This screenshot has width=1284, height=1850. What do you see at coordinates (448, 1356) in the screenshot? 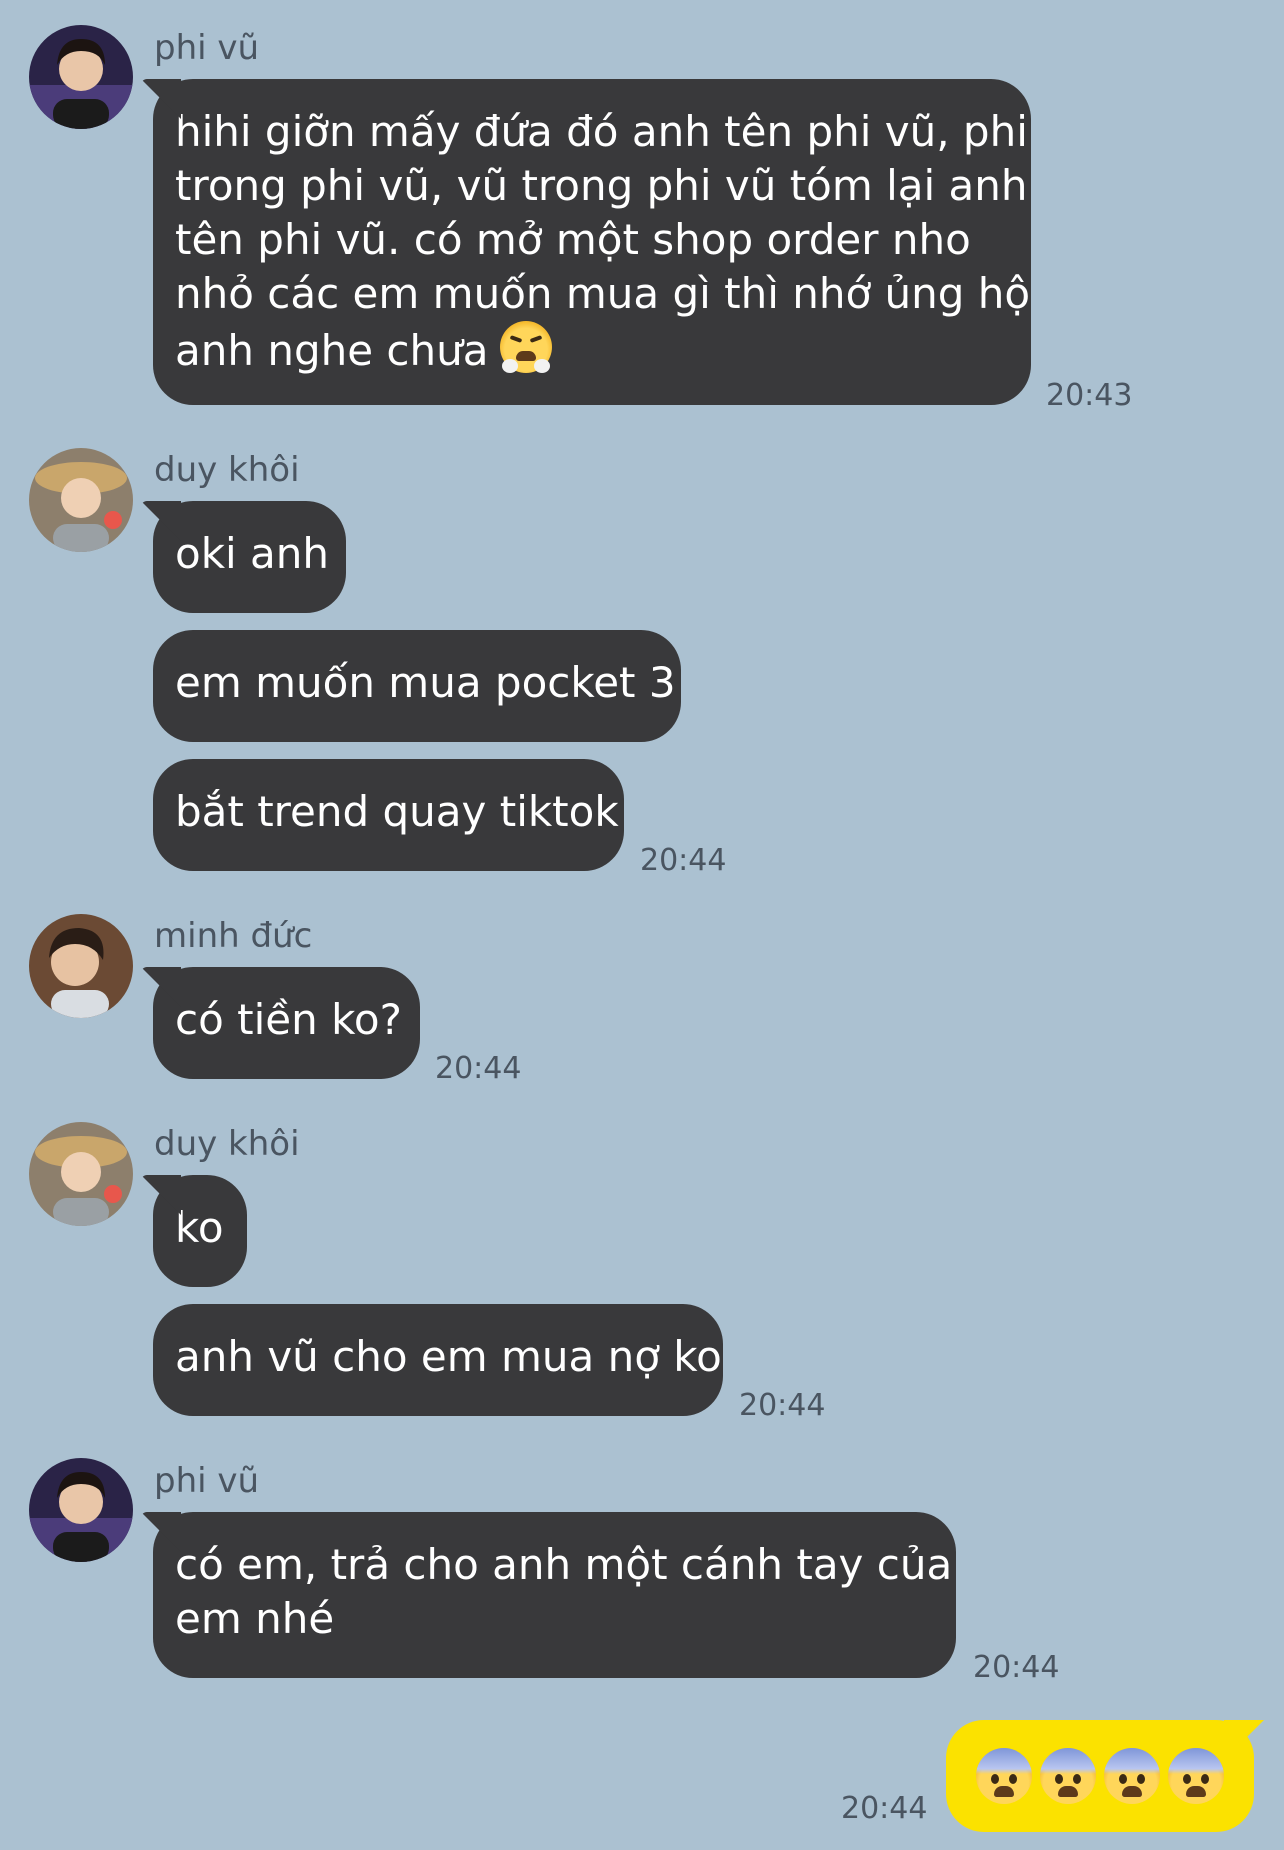
I see `message-text: anh vũ cho em mua nợ ko` at bounding box center [448, 1356].